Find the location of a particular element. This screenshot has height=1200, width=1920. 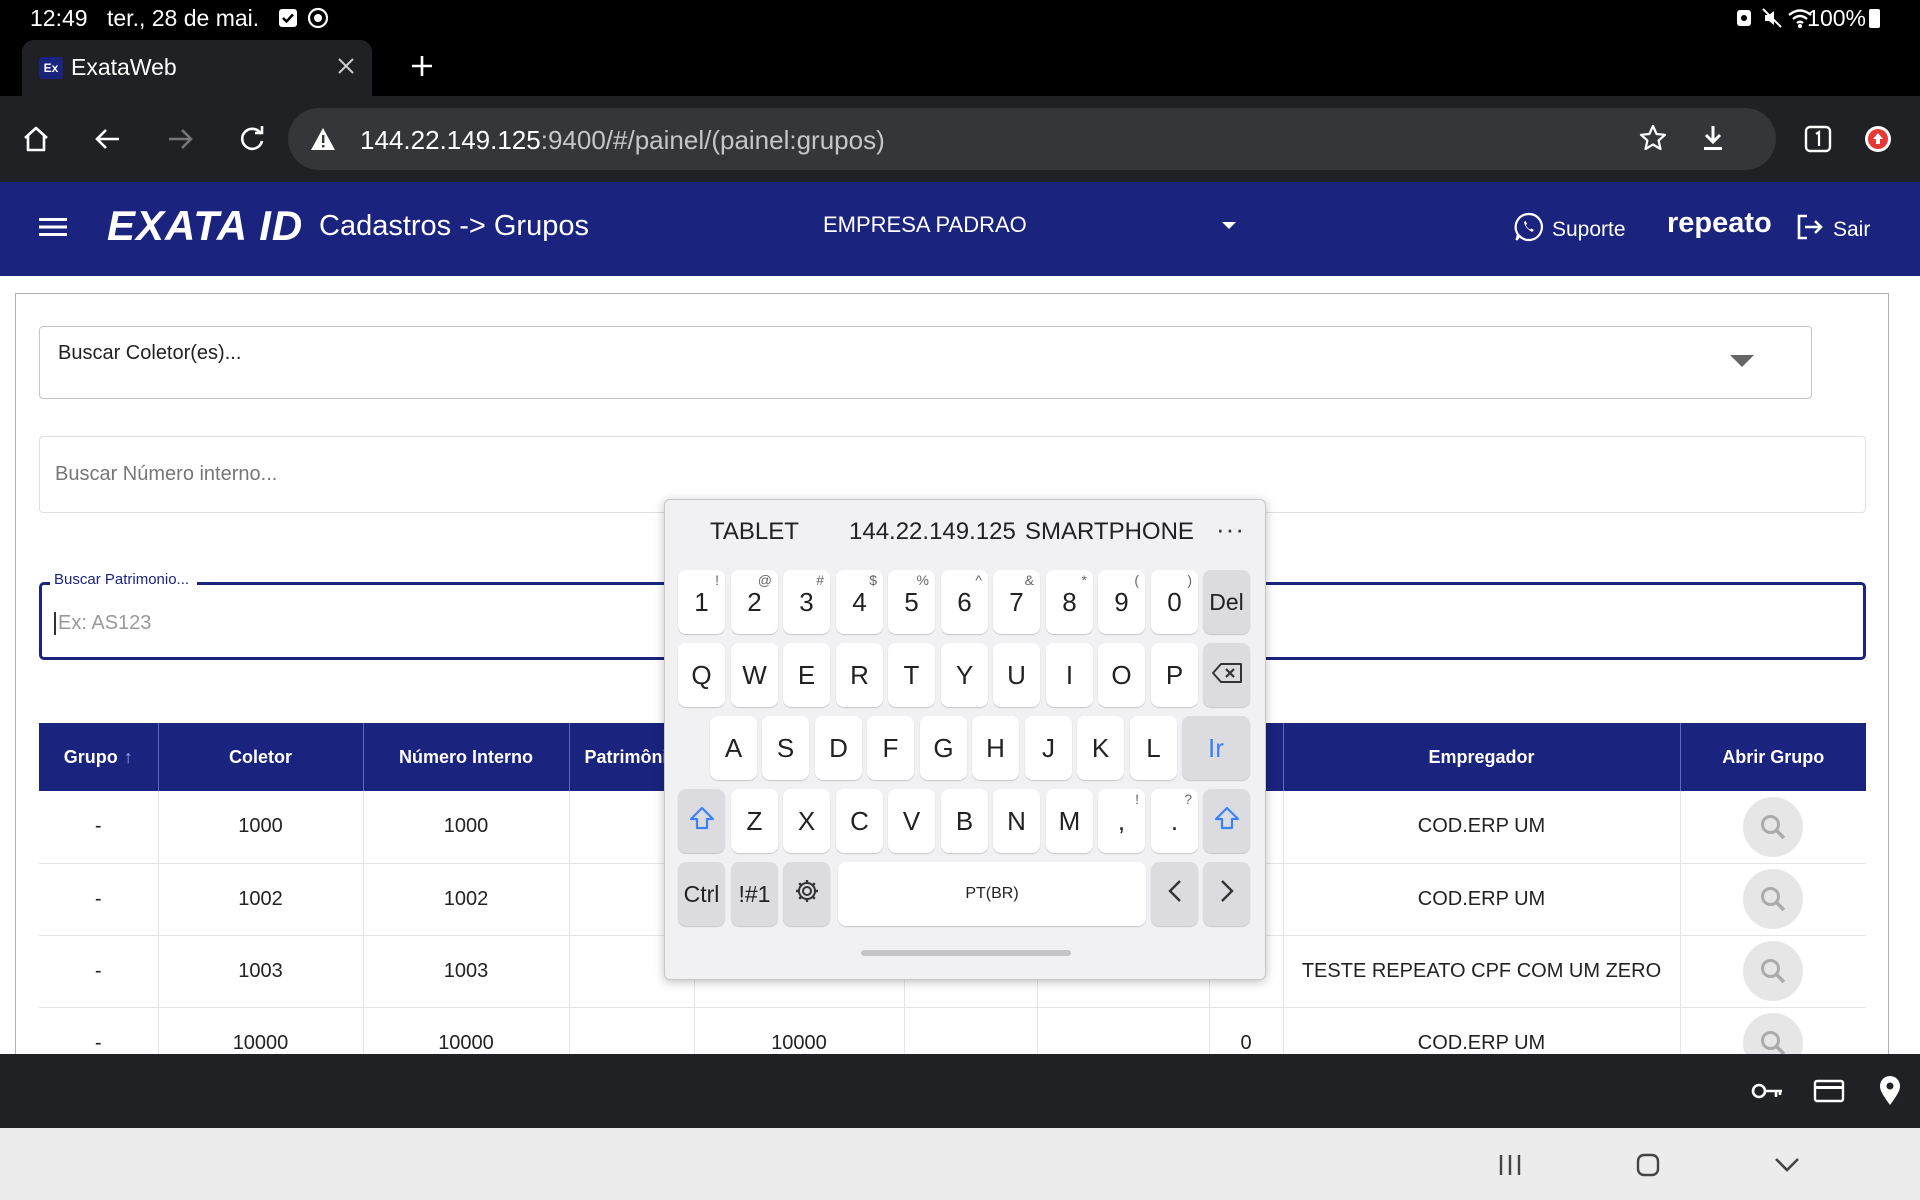

col-header-grupo: Grupo ↑ is located at coordinates (99, 757).